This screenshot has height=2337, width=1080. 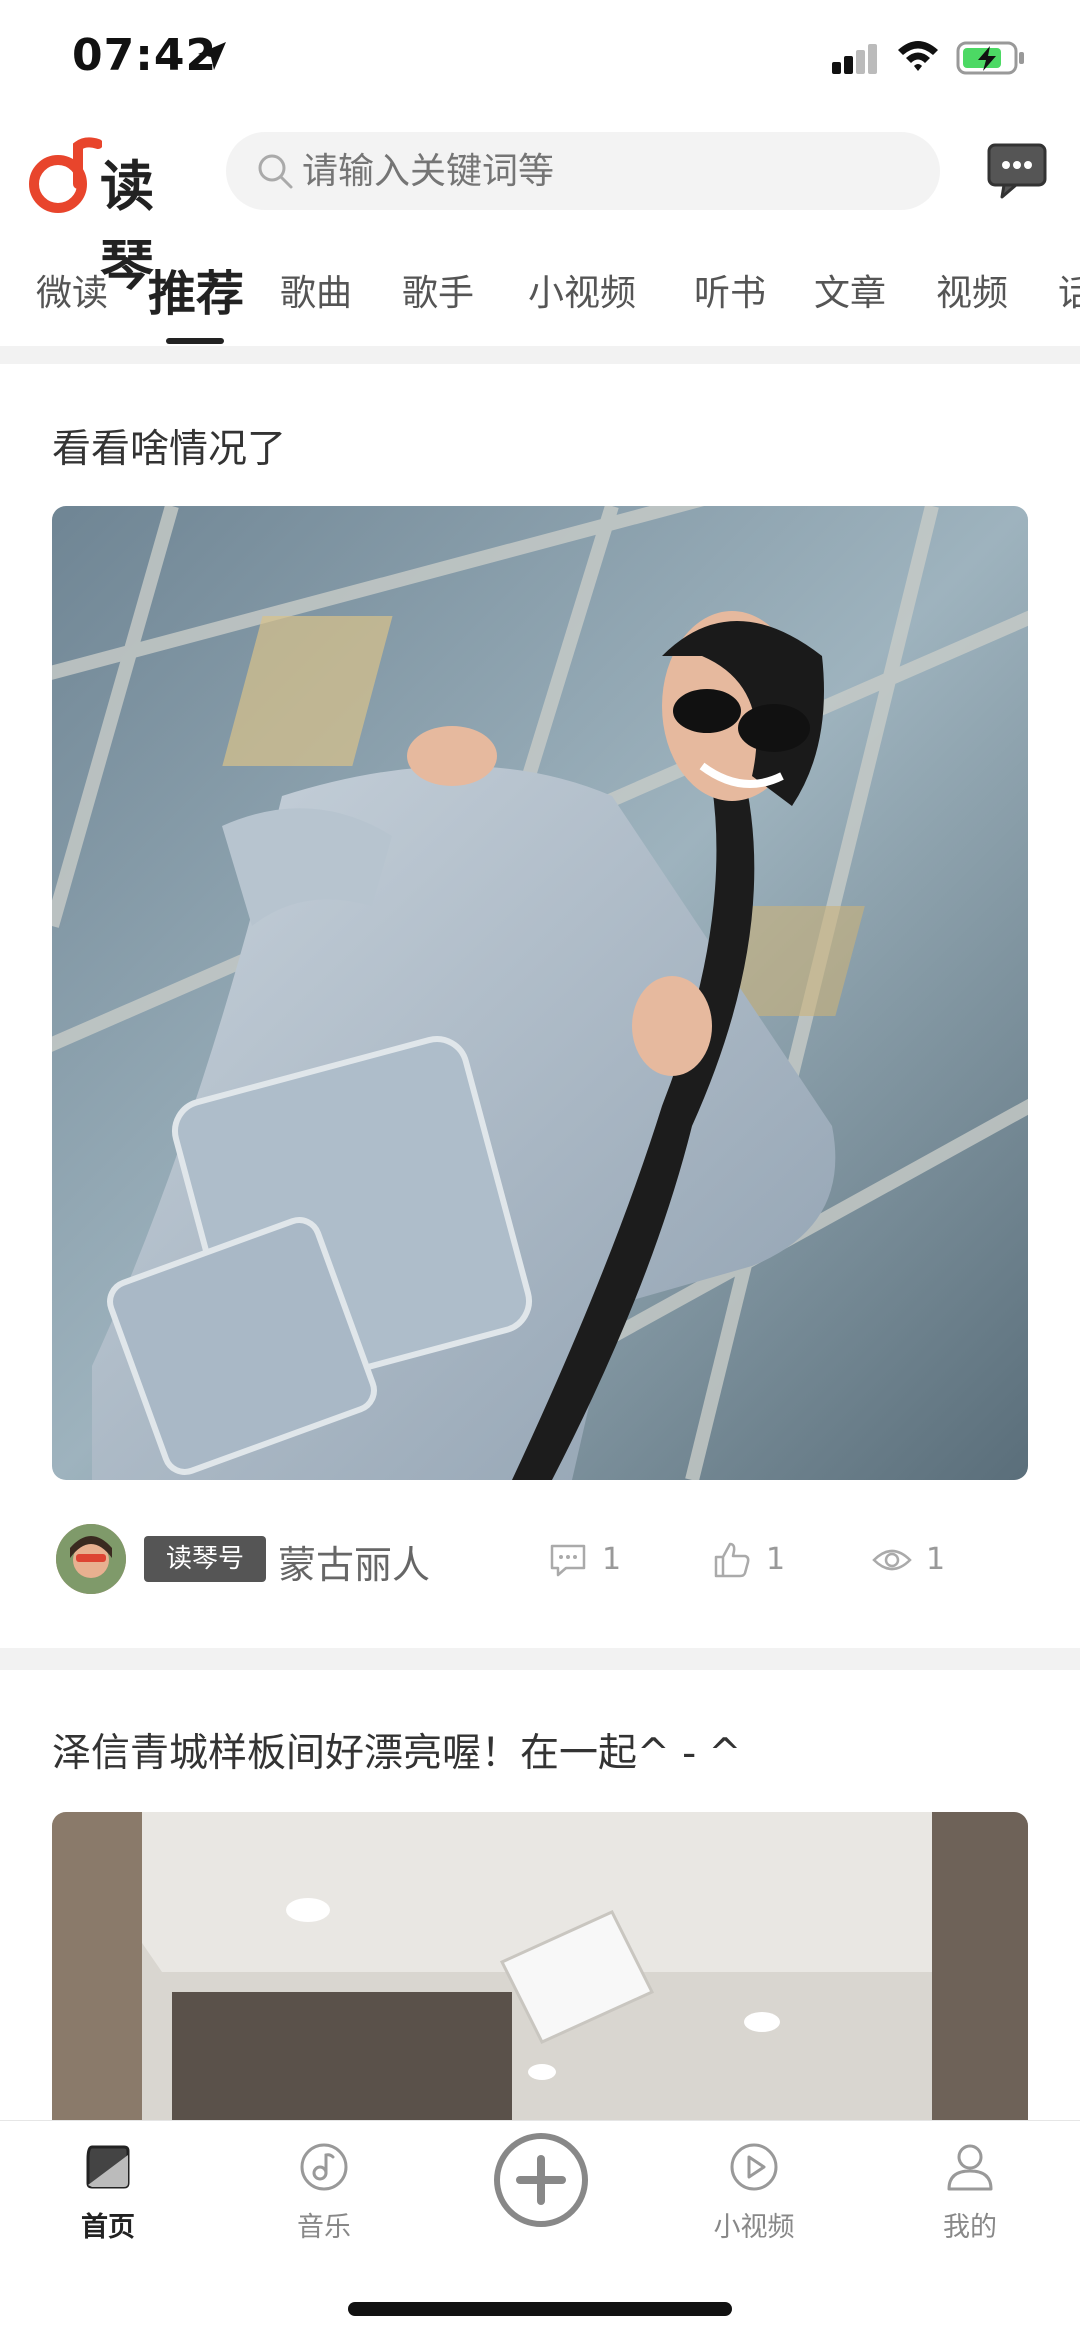 I want to click on active-tab-indicator, so click(x=195, y=341).